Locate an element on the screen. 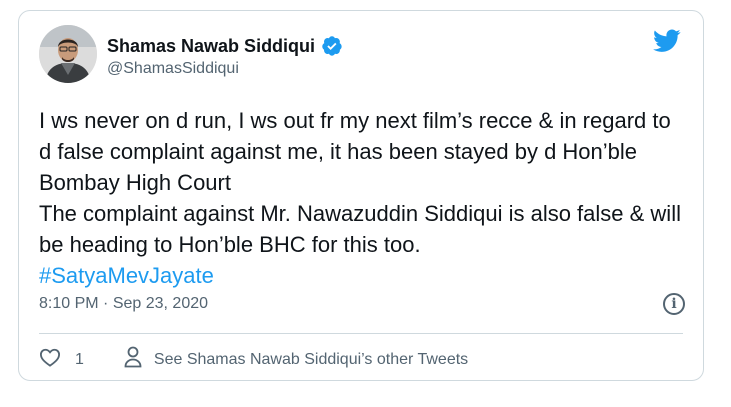  author-handle: @ShamasSiddiqui is located at coordinates (173, 69).